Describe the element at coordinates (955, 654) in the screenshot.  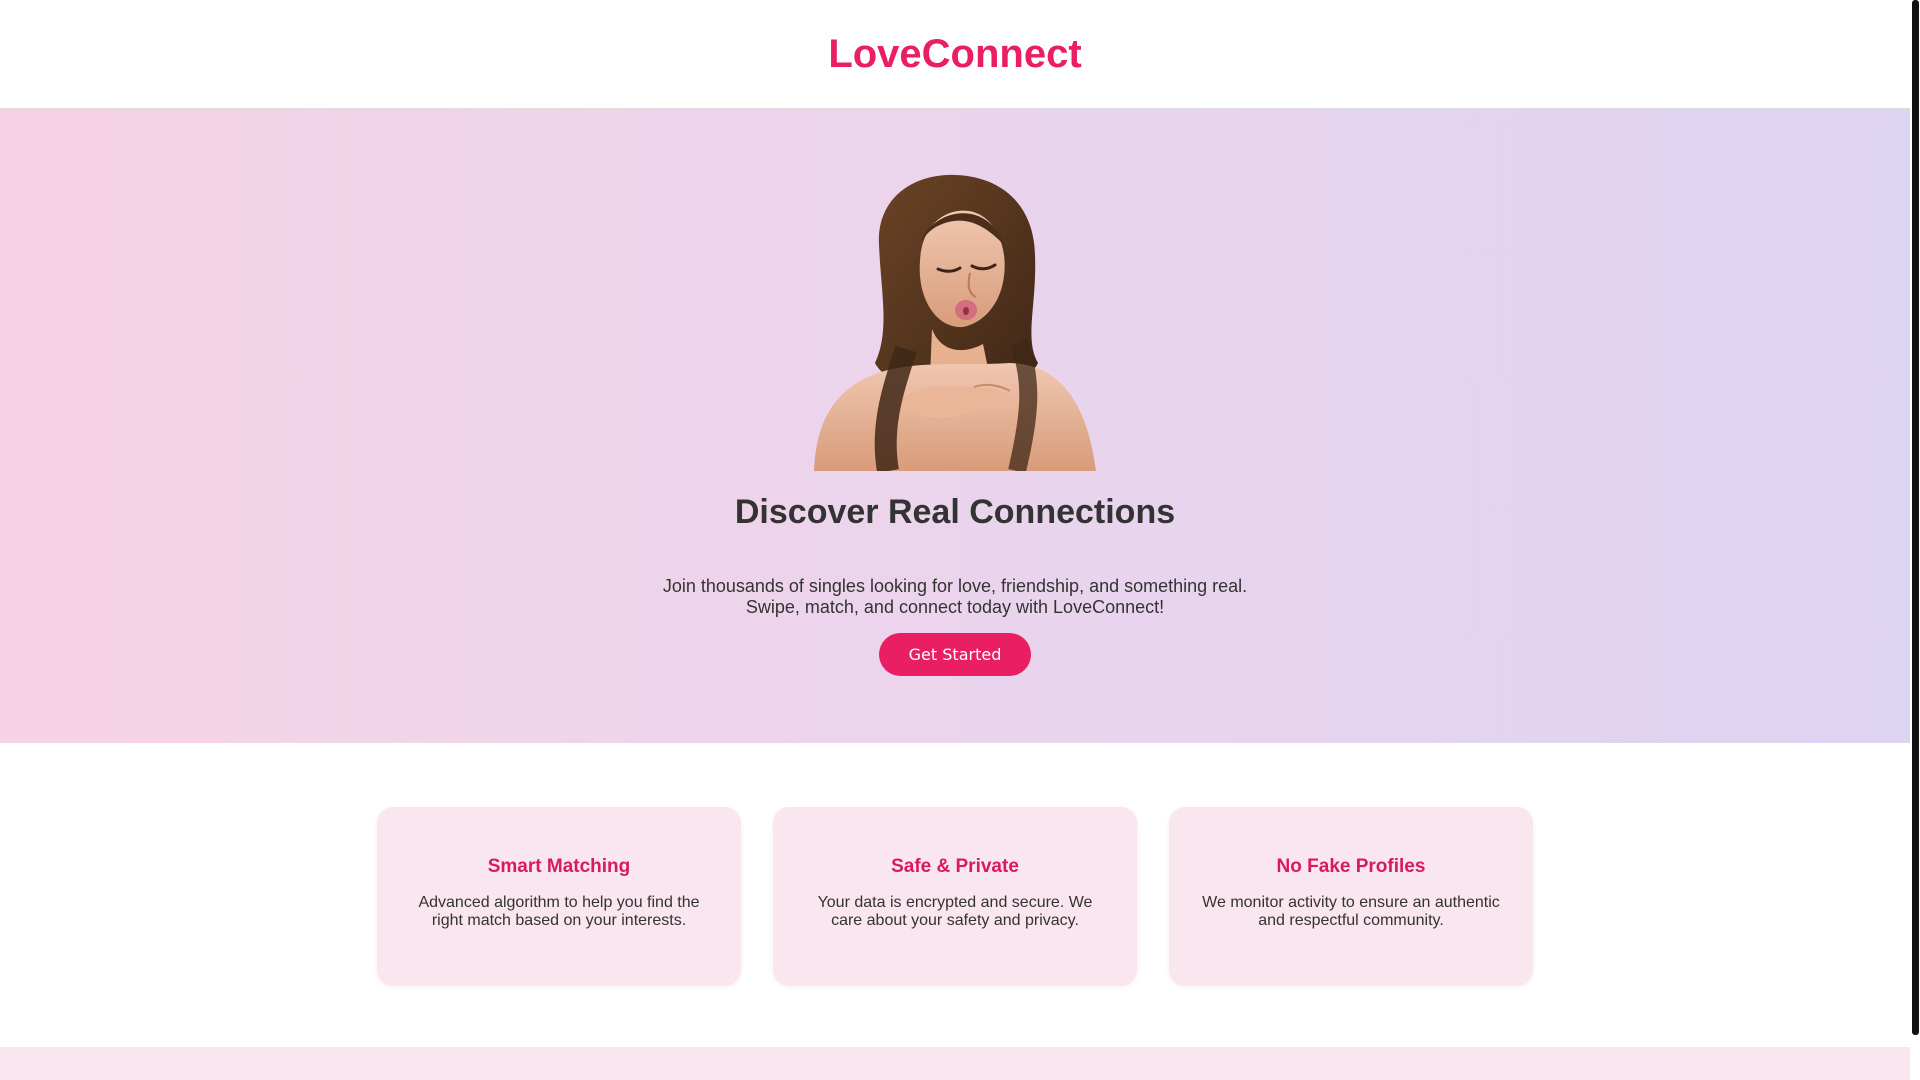
I see `get-started-button: Get Started` at that location.